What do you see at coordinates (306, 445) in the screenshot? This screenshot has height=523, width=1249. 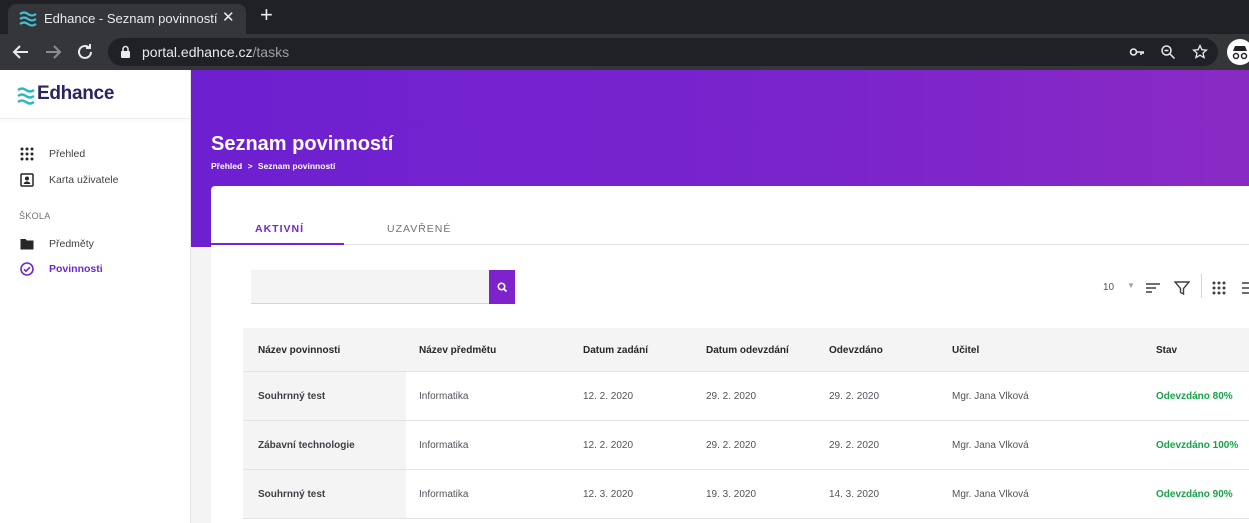 I see `task-name: Zábavní technologie` at bounding box center [306, 445].